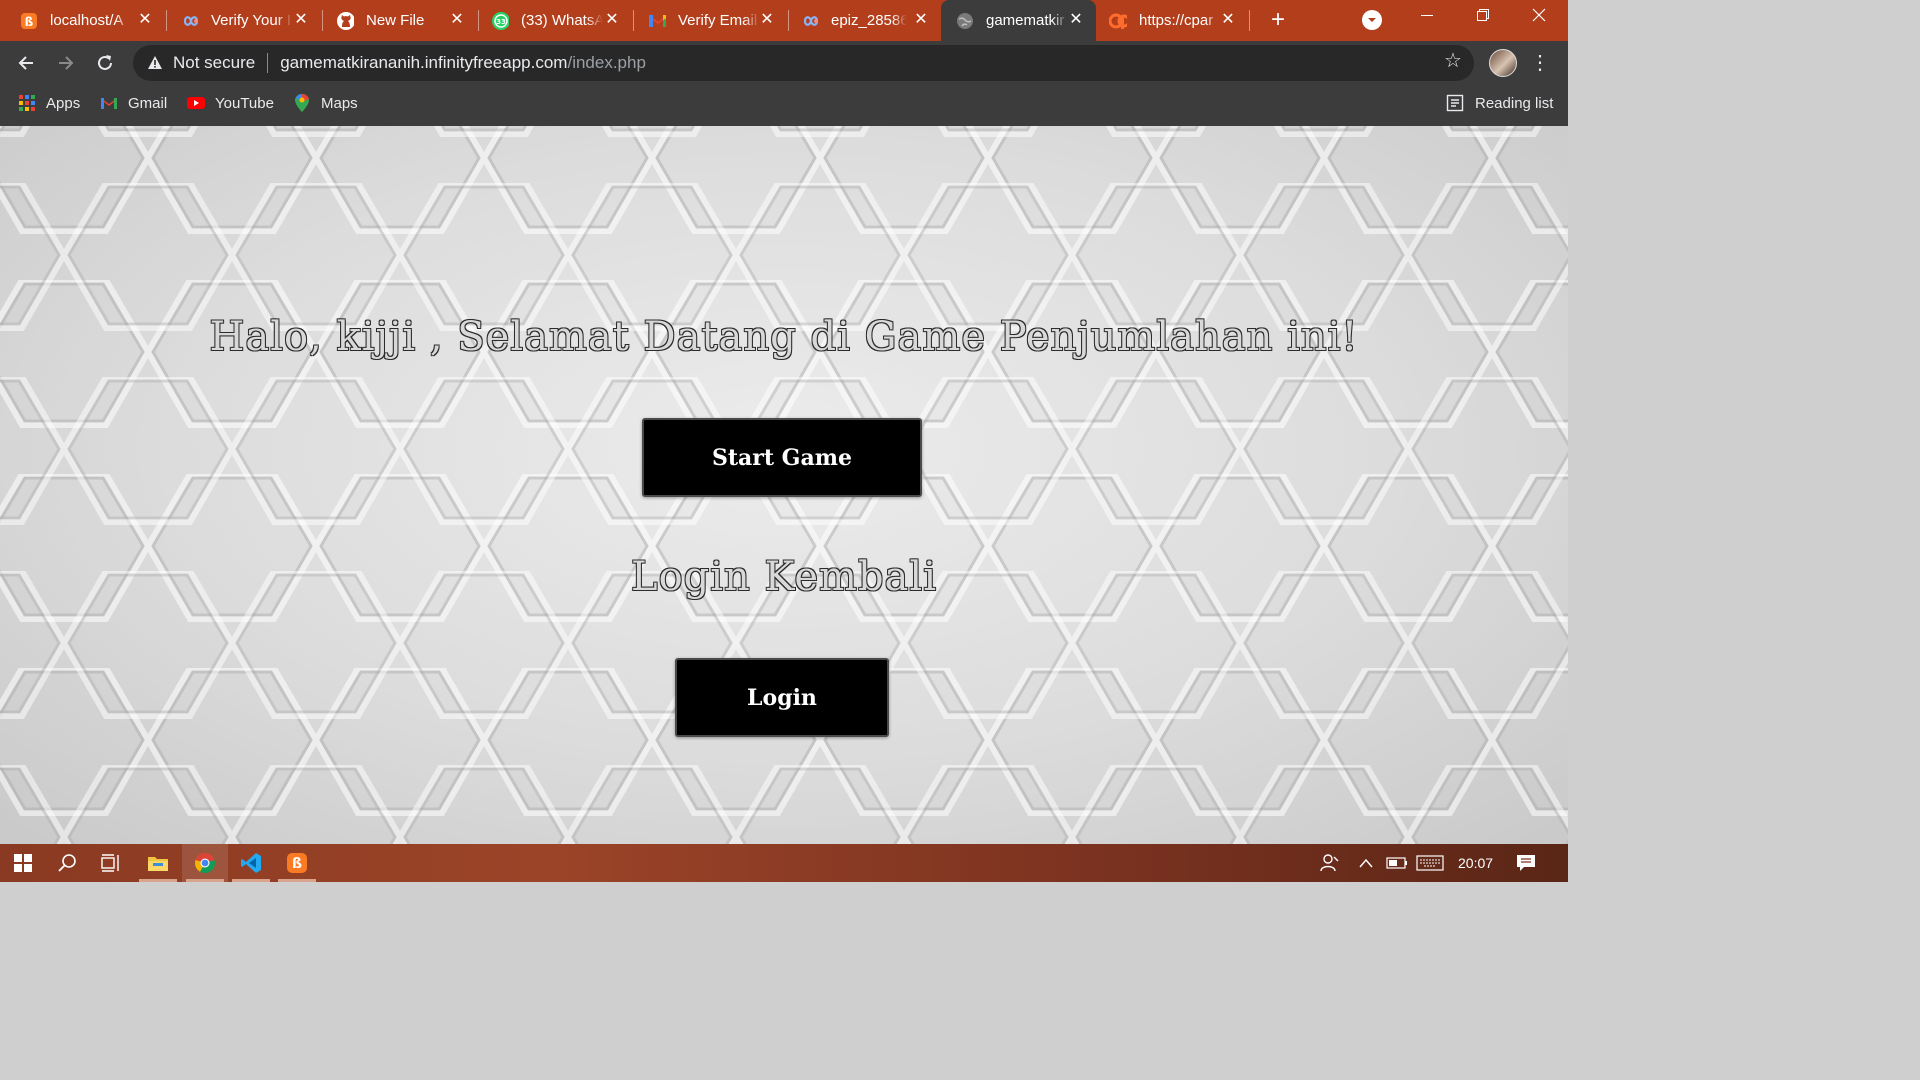 The width and height of the screenshot is (1920, 1080). What do you see at coordinates (345, 20) in the screenshot?
I see `github-icon` at bounding box center [345, 20].